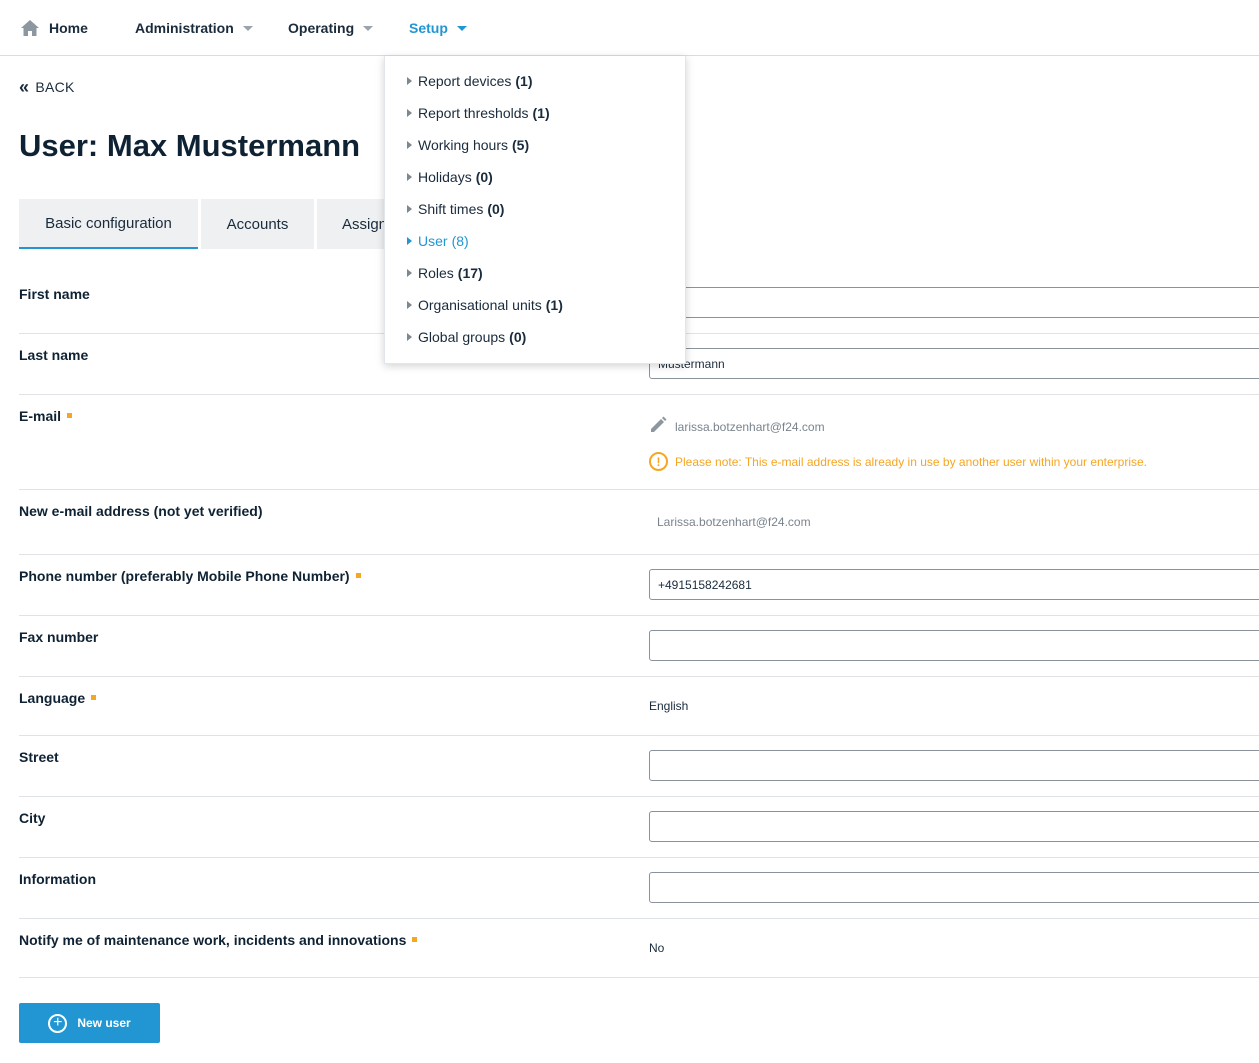  Describe the element at coordinates (39, 757) in the screenshot. I see `street-label: Street` at that location.